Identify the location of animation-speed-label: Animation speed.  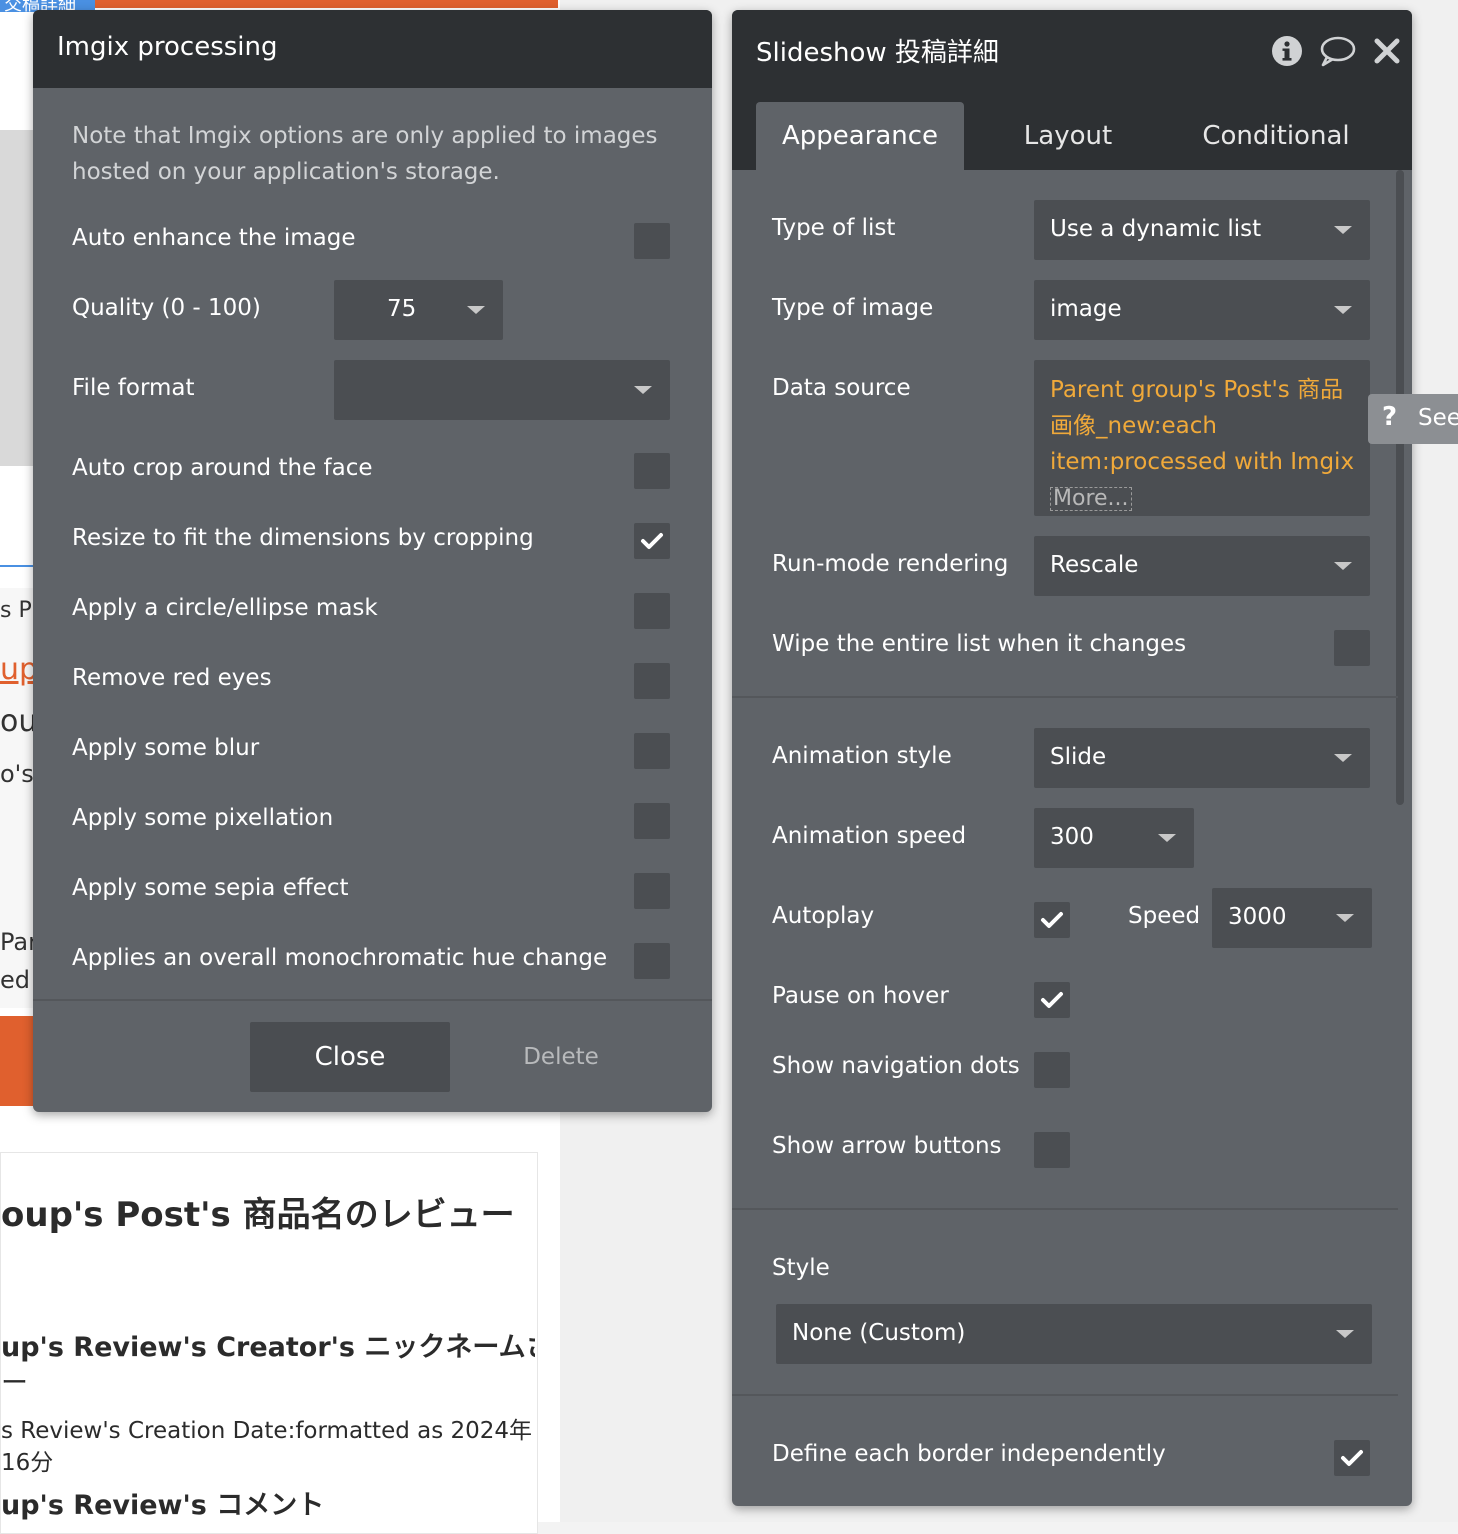
(869, 836).